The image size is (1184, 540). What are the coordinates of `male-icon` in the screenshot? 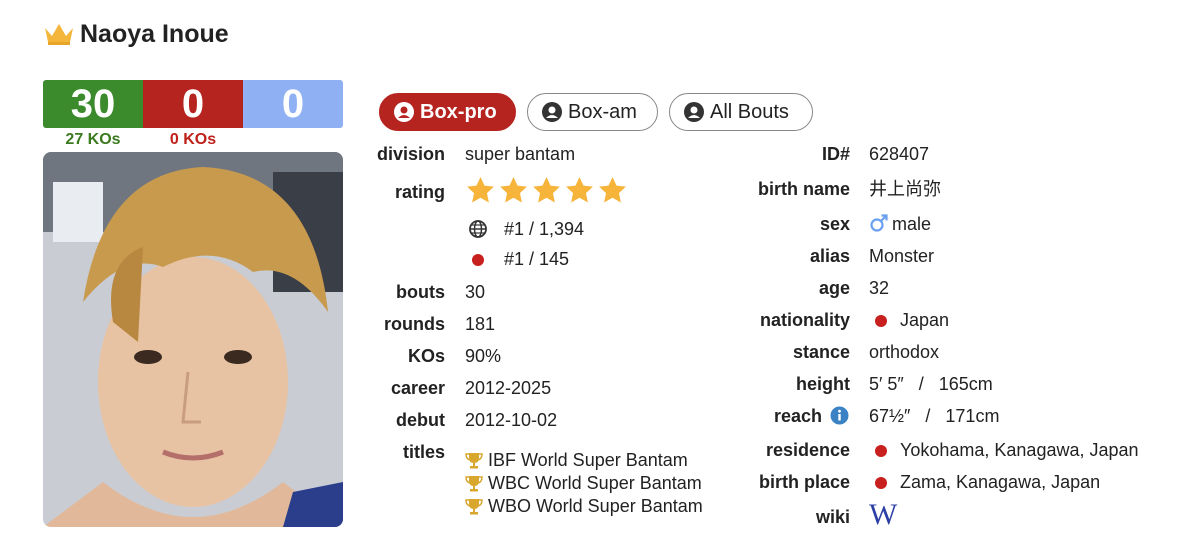 It's located at (879, 223).